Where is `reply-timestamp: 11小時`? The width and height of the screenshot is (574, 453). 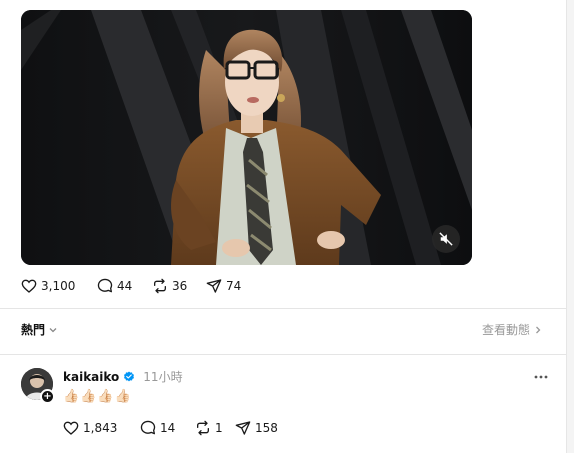
reply-timestamp: 11小時 is located at coordinates (163, 377).